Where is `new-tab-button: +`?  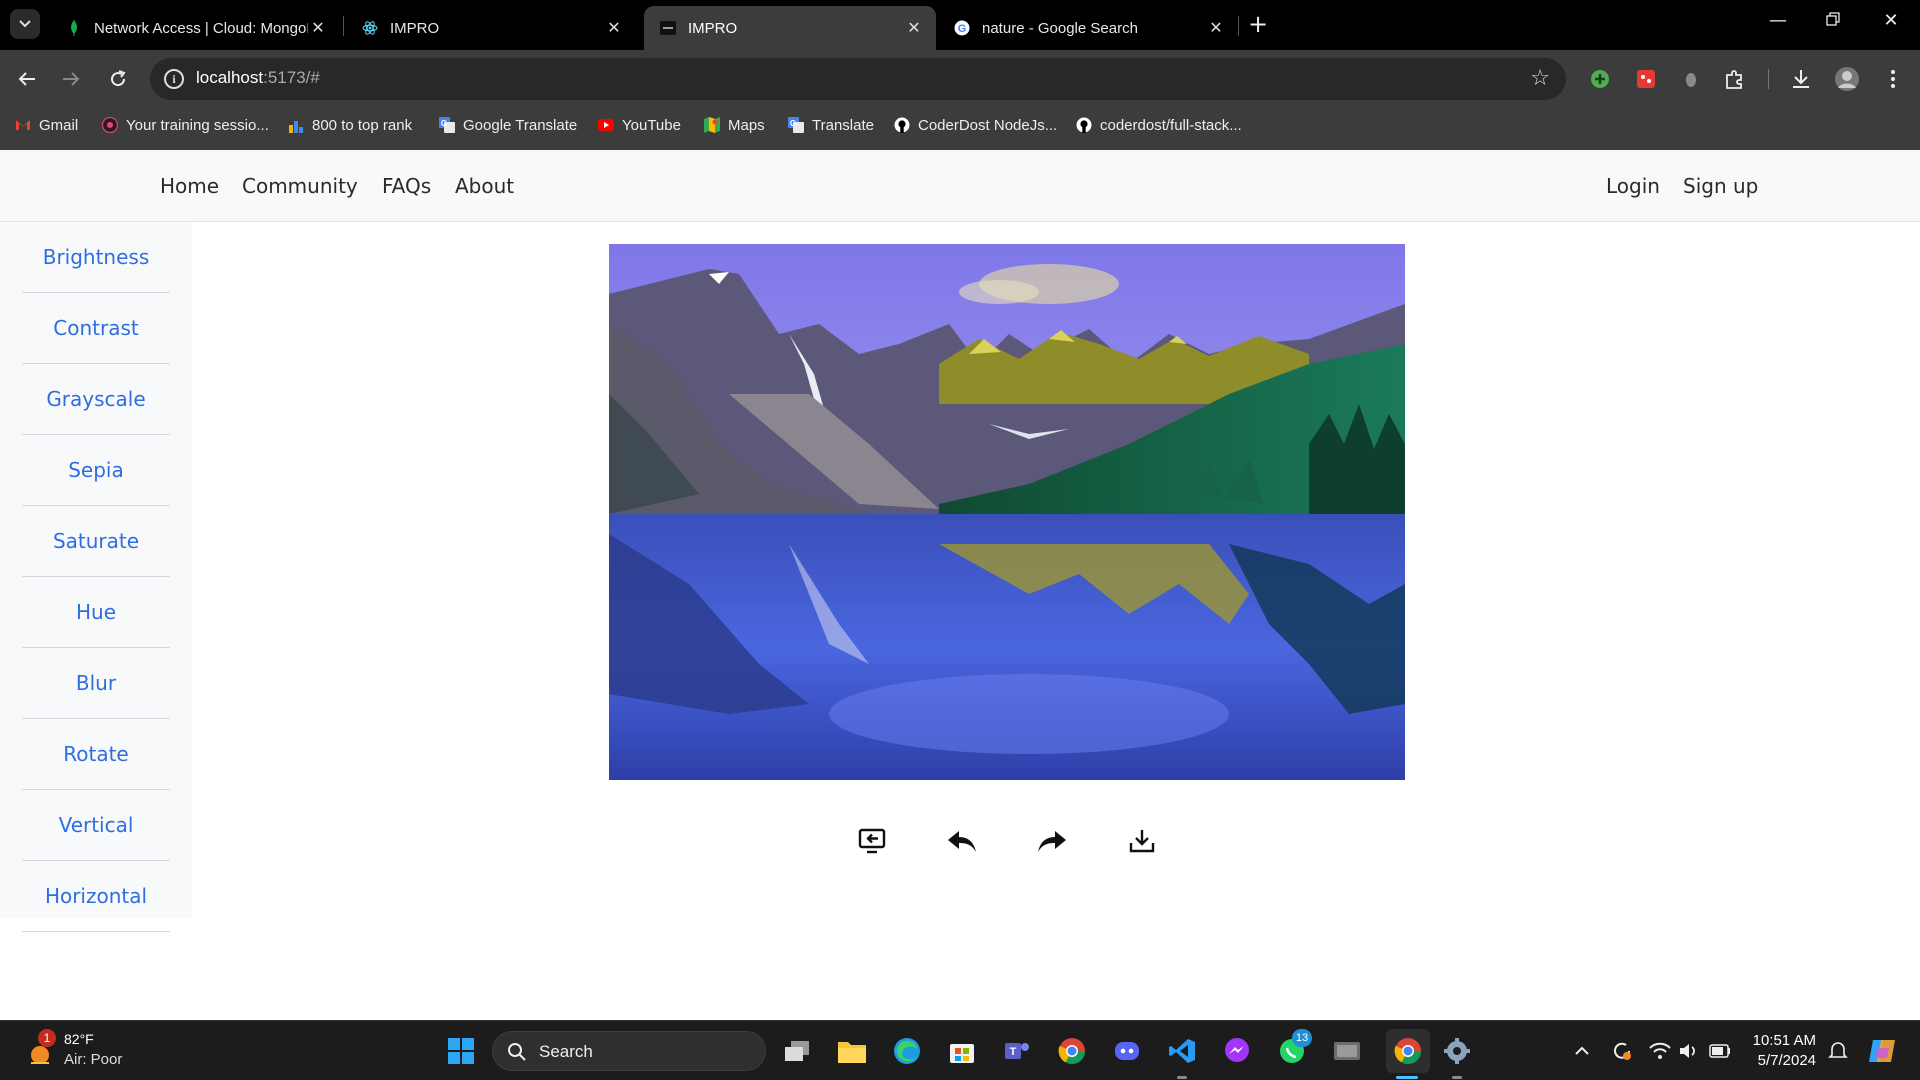 new-tab-button: + is located at coordinates (1258, 24).